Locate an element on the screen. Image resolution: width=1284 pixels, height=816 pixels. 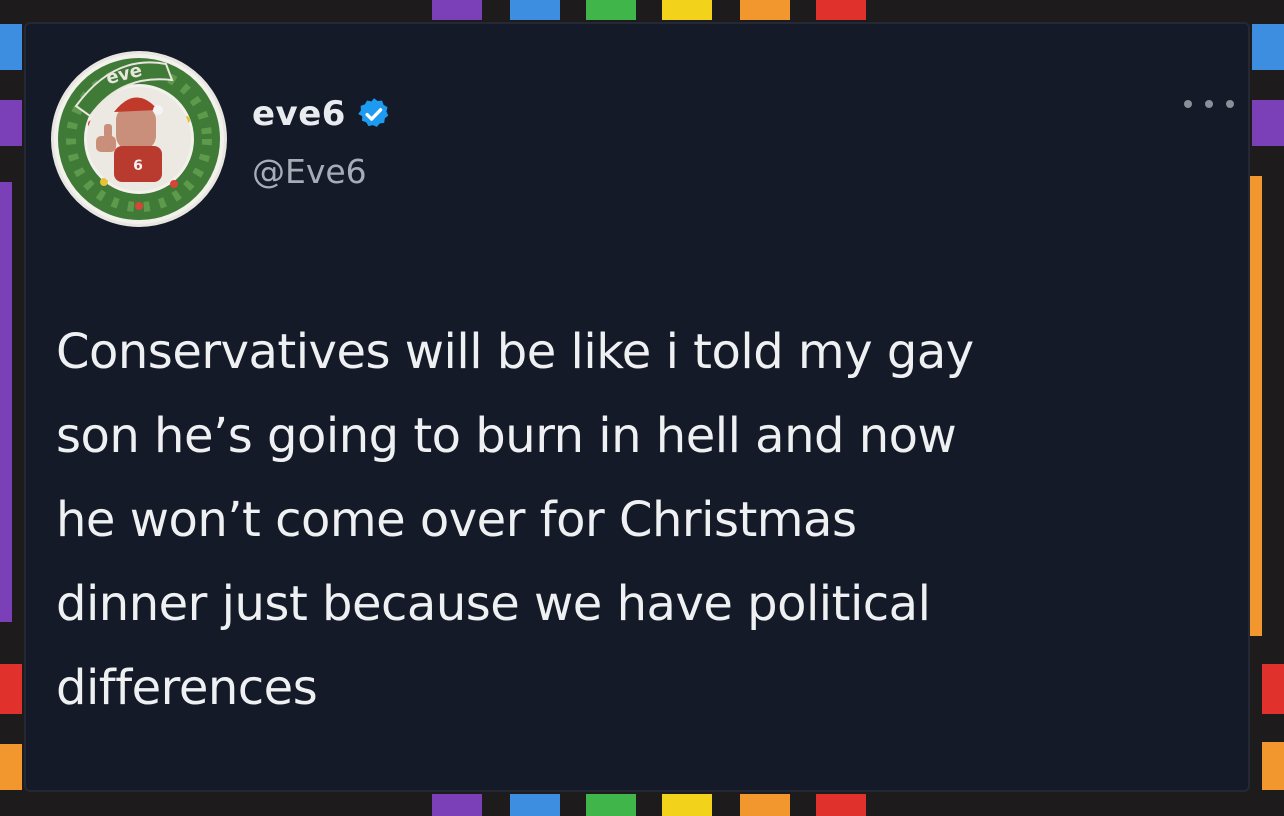
more-options-icon is located at coordinates (1209, 104).